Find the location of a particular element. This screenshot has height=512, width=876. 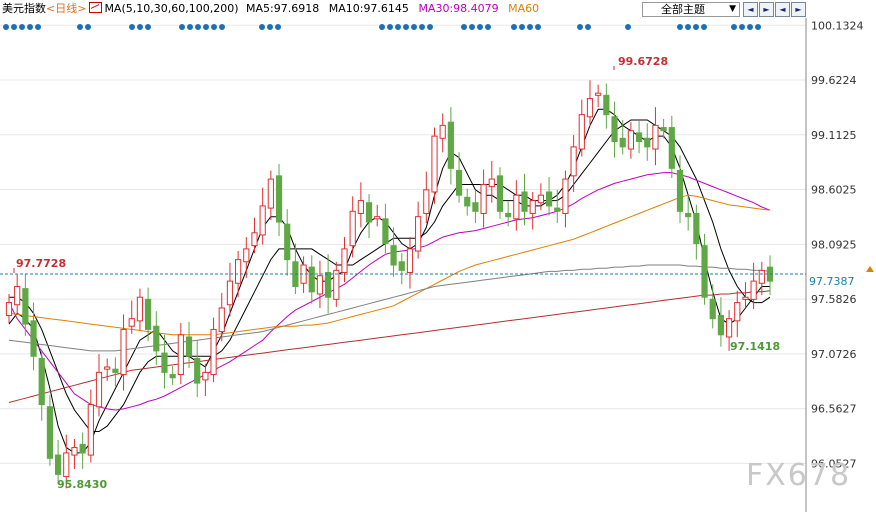

low-left-annotation: 95.8430 is located at coordinates (82, 484).